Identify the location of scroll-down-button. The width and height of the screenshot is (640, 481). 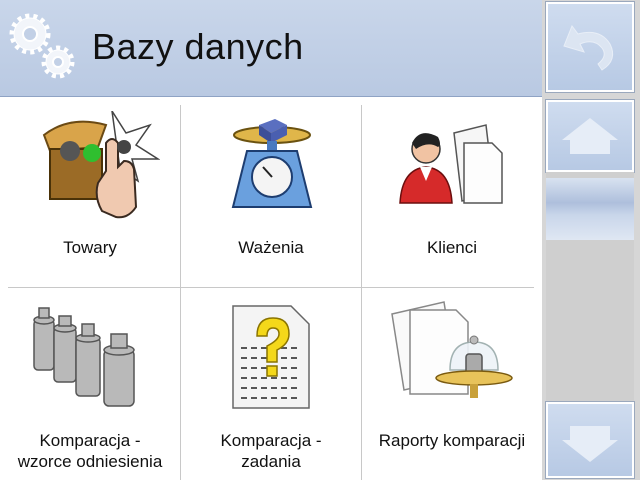
(590, 440).